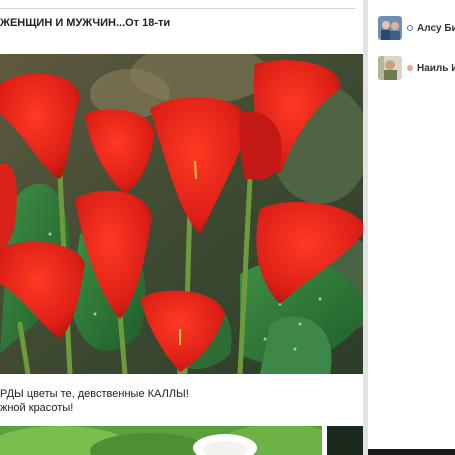 The height and width of the screenshot is (455, 455). Describe the element at coordinates (416, 68) in the screenshot. I see `contact-item: Наиль И` at that location.